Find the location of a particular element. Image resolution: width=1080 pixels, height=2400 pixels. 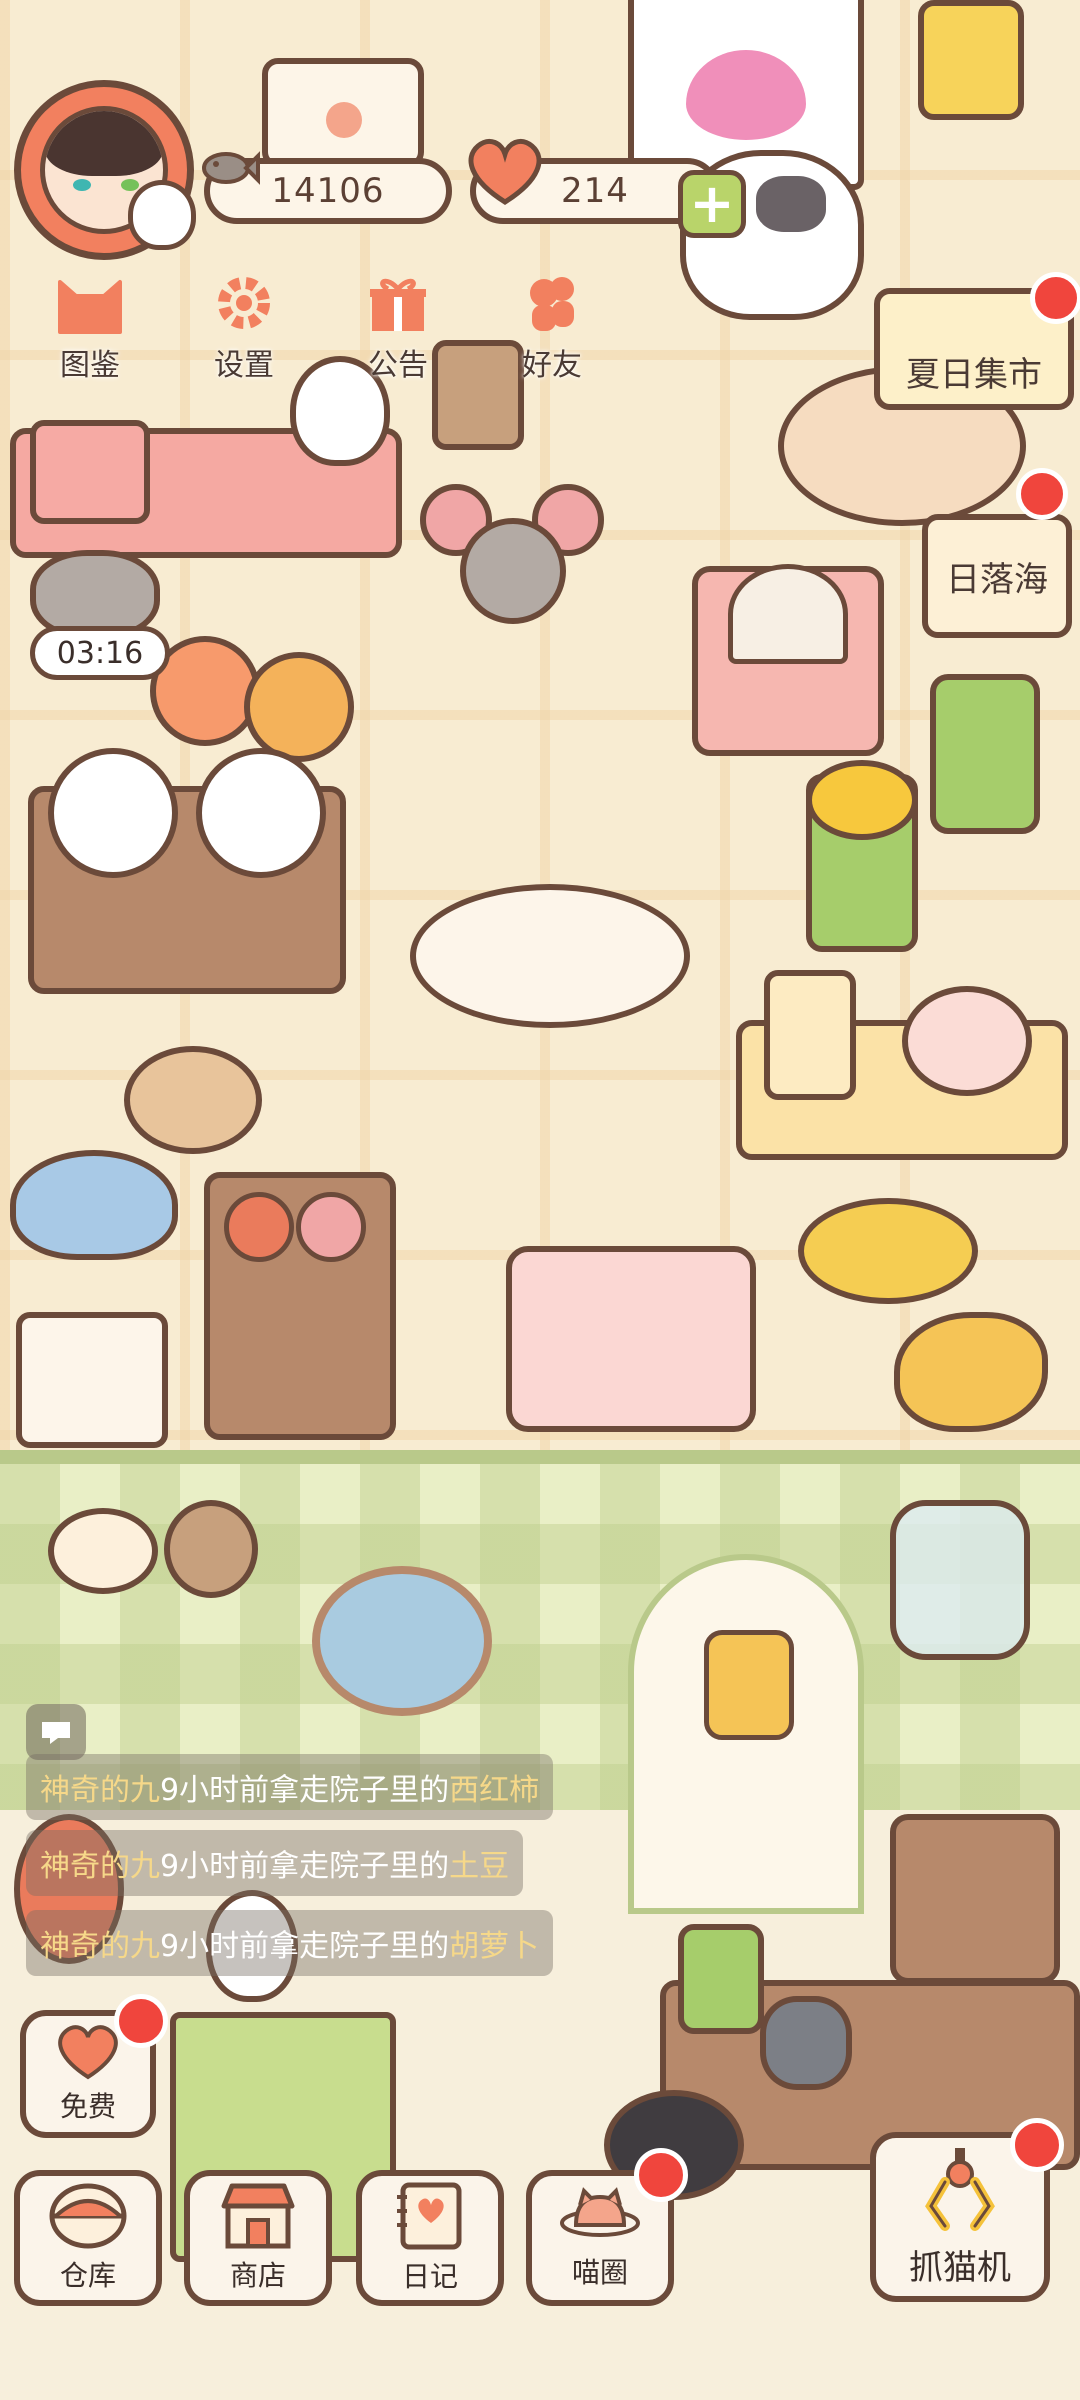

event-summer-market-label: 夏日集市 is located at coordinates (974, 375).